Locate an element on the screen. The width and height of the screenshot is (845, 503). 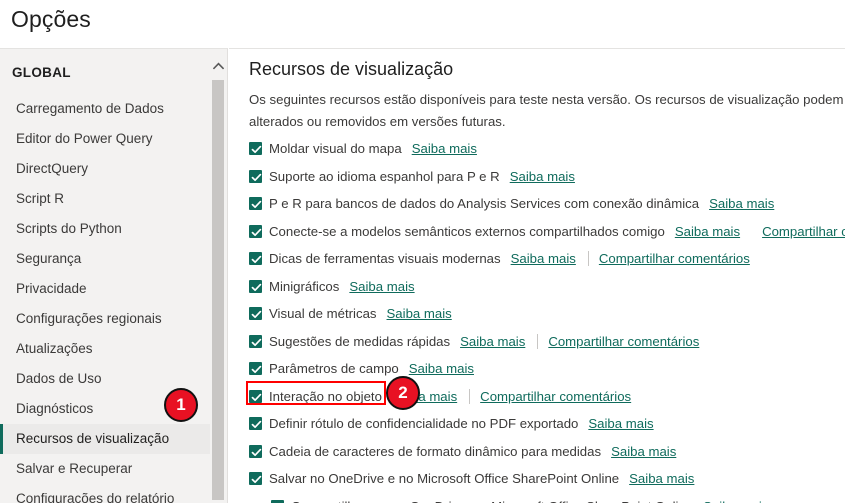
sidebar-item-label: Script R is located at coordinates (40, 198).